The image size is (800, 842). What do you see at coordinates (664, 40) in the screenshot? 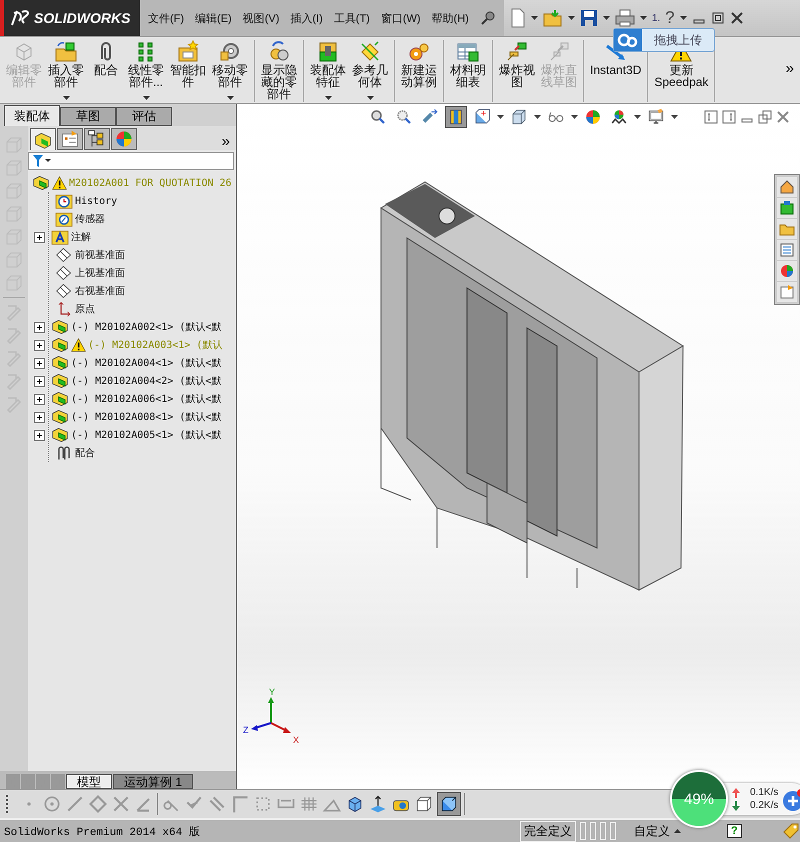
I see `upload-tooltip: 拖拽上传` at bounding box center [664, 40].